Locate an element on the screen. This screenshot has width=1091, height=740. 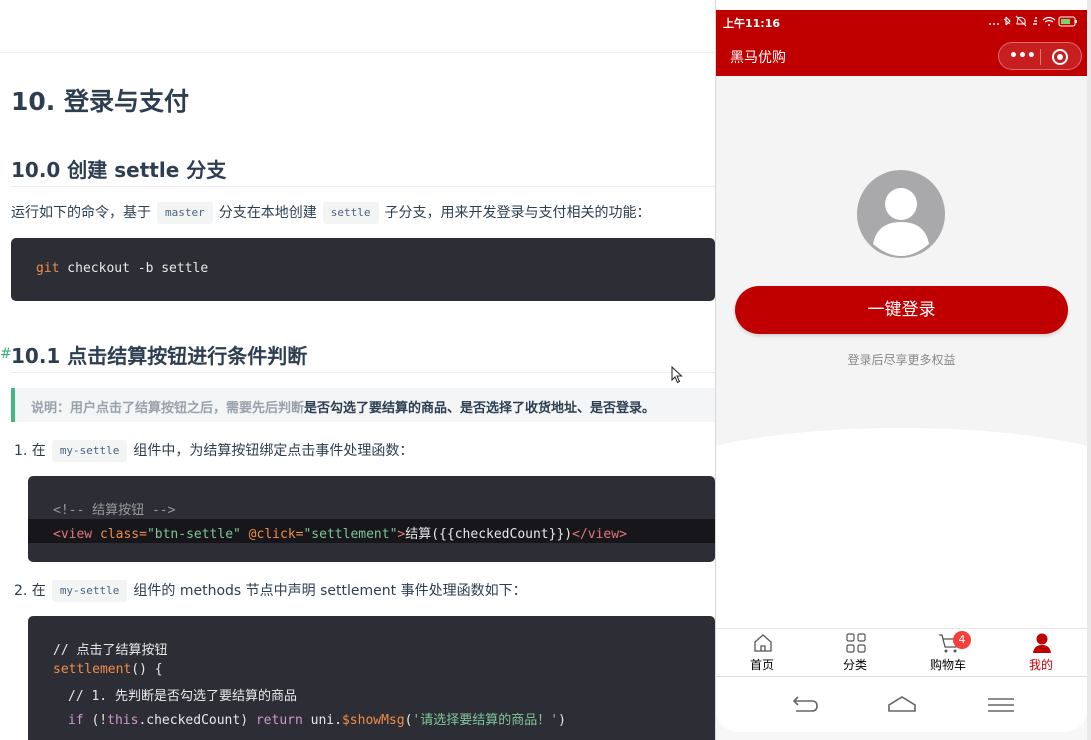
home-button-icon is located at coordinates (902, 705).